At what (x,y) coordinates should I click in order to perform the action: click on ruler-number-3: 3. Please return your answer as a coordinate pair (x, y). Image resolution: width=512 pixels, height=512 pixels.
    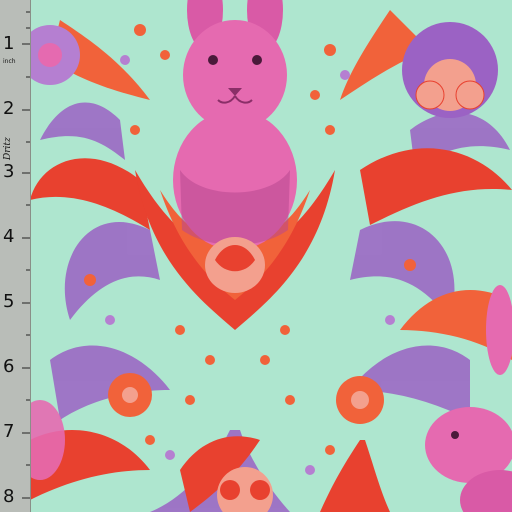
    Looking at the image, I should click on (9, 171).